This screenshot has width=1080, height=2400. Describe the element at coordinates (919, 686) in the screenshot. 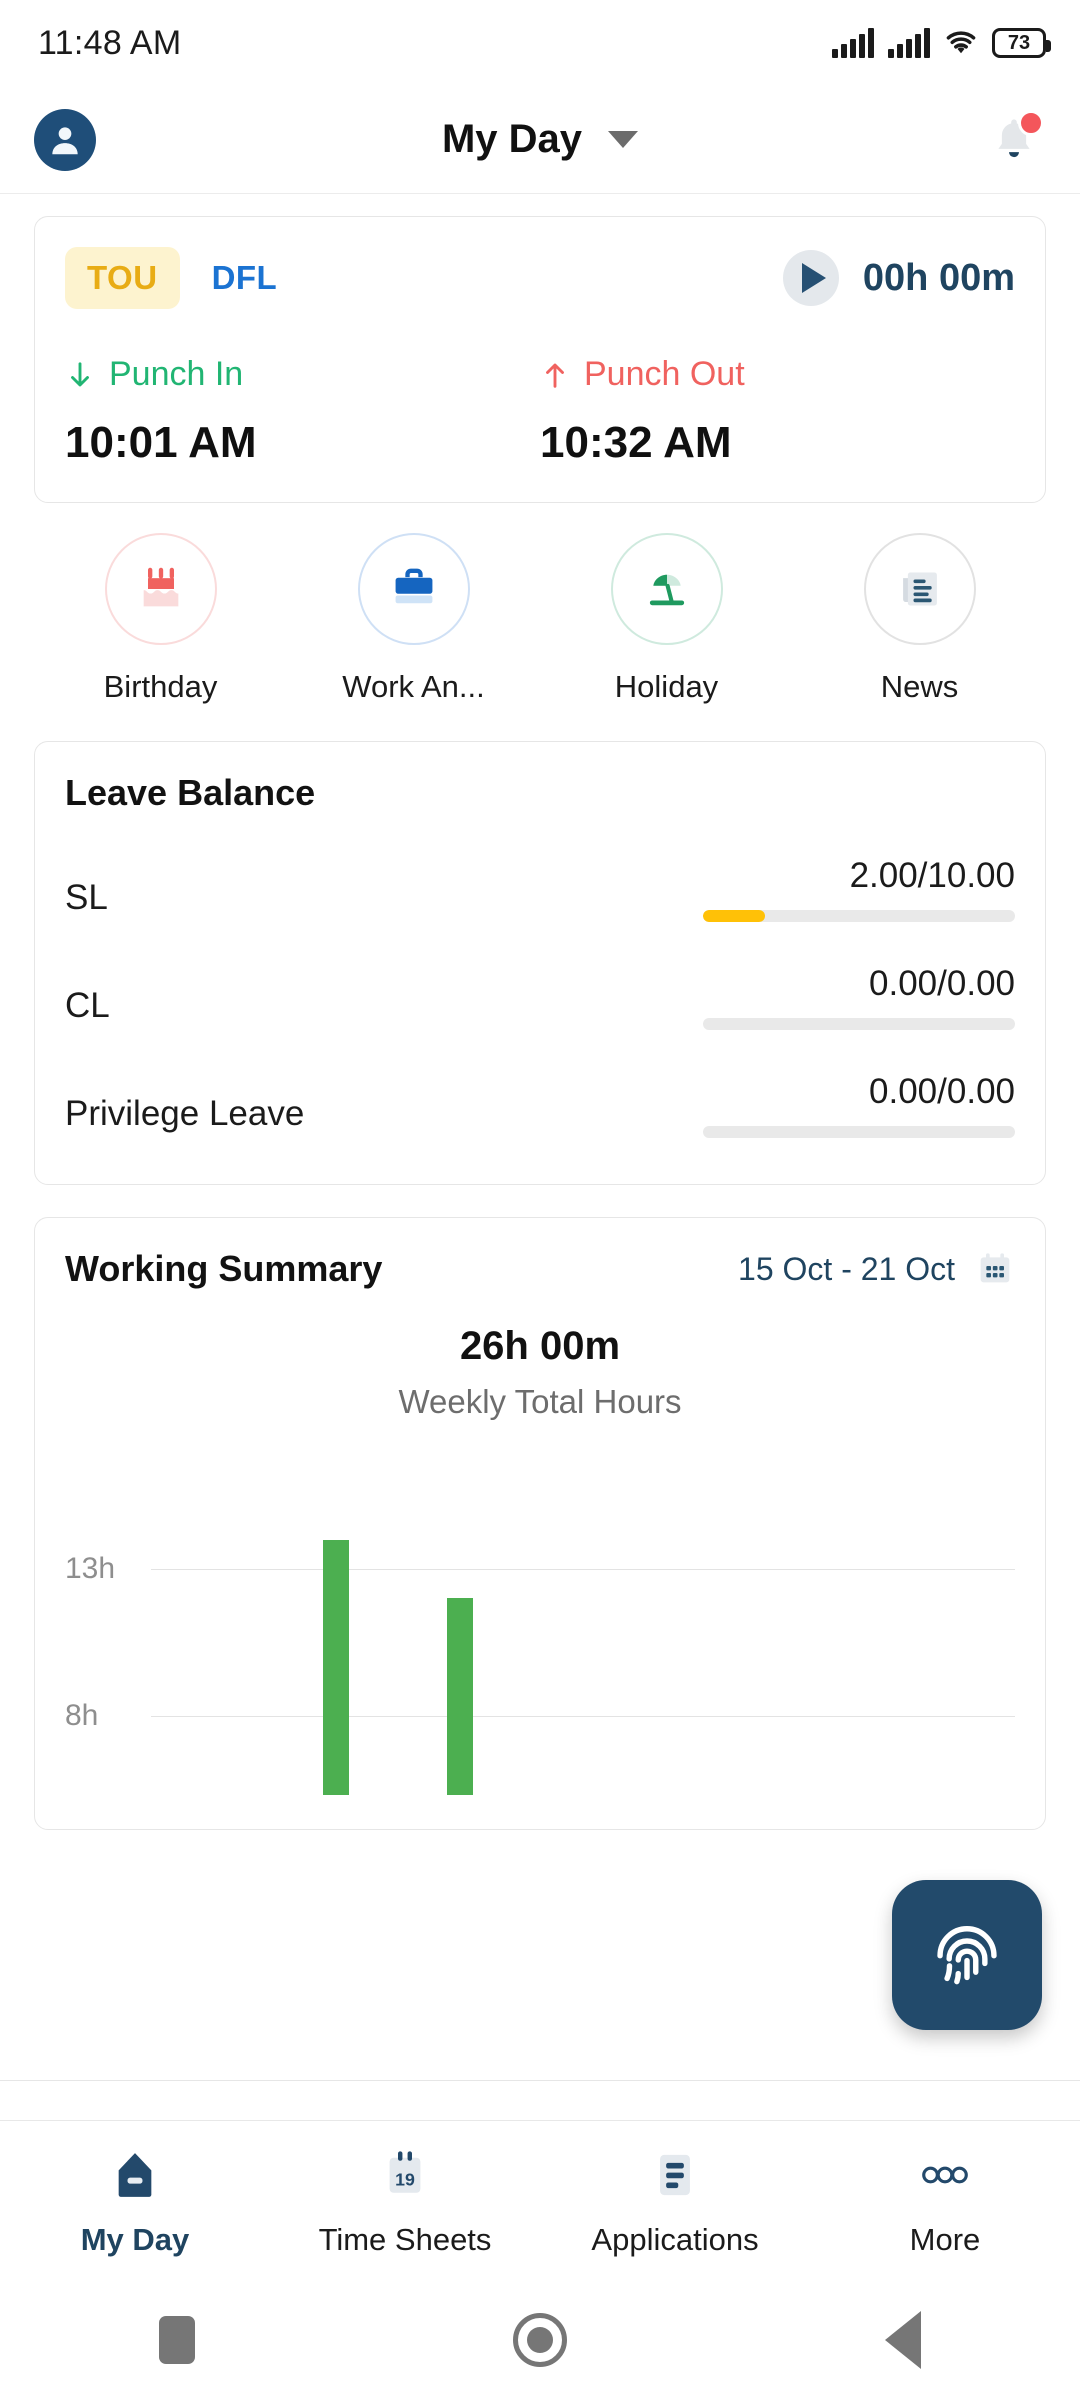

I see `quick-action-label: News` at that location.